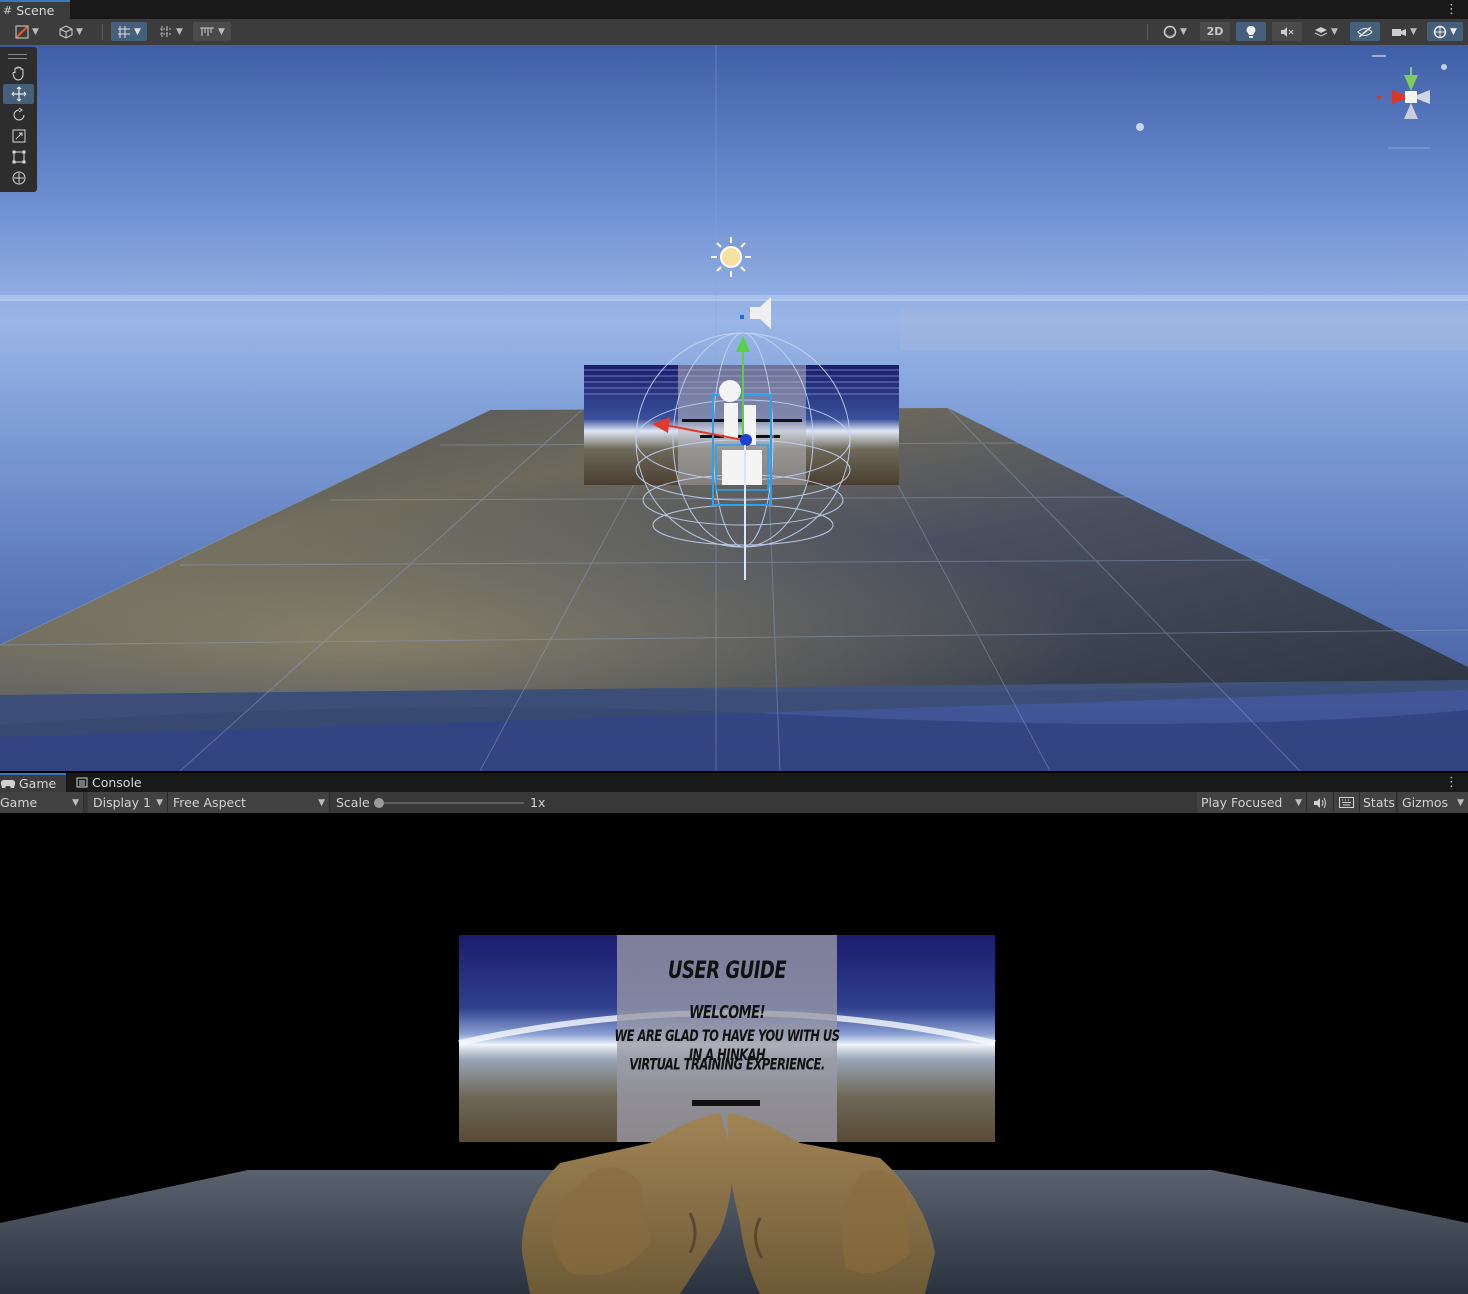 The height and width of the screenshot is (1294, 1468). I want to click on game-menu-icon: ⋮, so click(1451, 782).